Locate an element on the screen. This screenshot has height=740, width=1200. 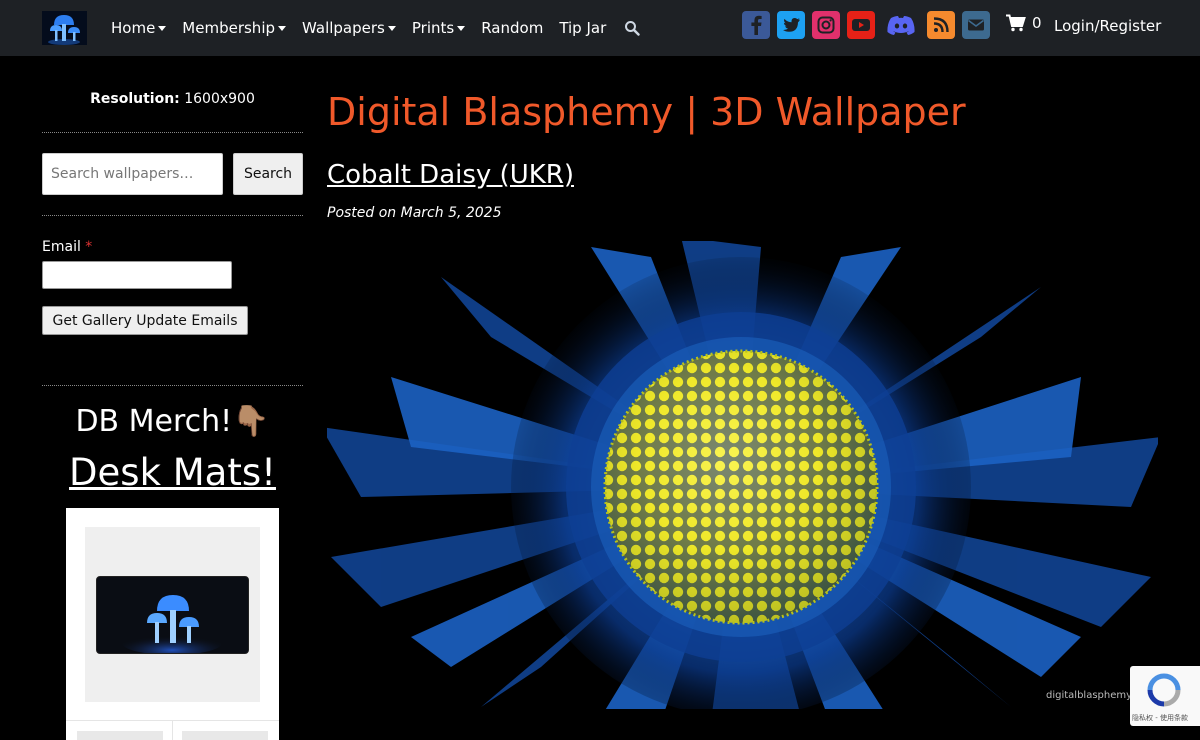
desk-mat-product is located at coordinates (172, 615).